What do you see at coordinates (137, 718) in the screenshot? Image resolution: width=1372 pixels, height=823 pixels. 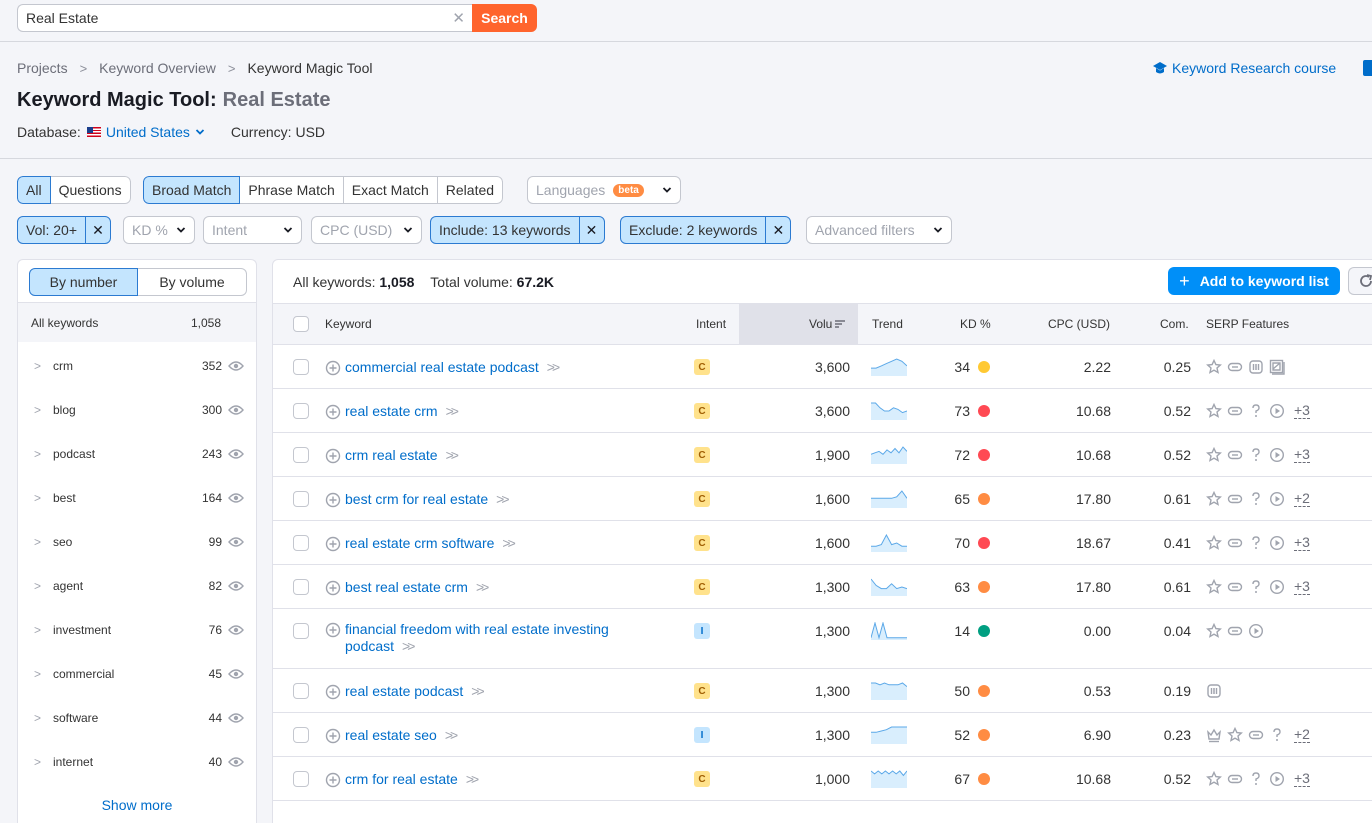 I see `group-item-software: > software 44` at bounding box center [137, 718].